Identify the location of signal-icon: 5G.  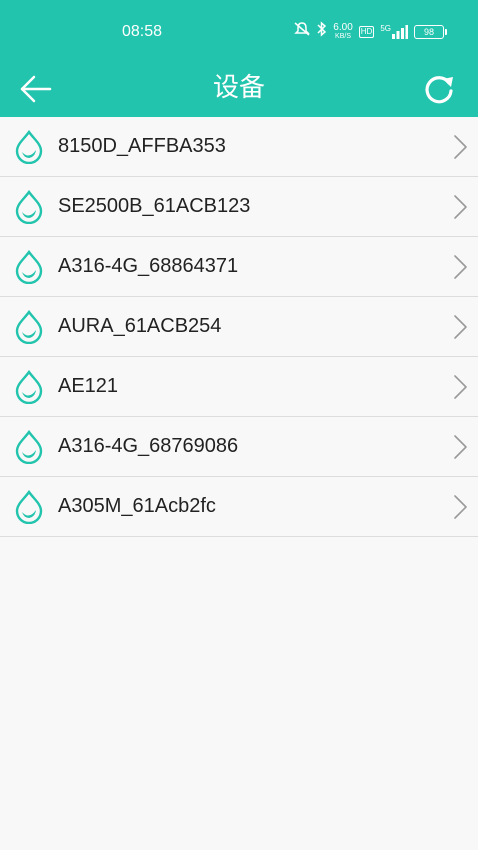
(394, 32).